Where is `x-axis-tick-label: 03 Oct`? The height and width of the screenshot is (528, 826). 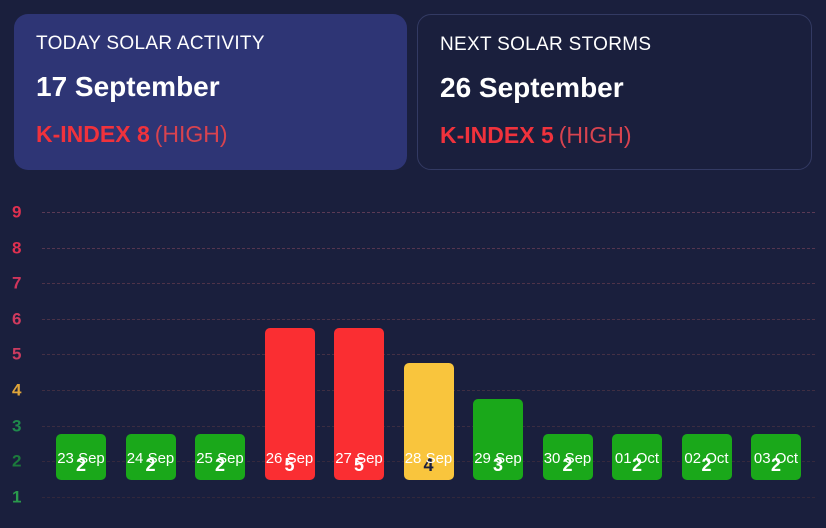 x-axis-tick-label: 03 Oct is located at coordinates (776, 458).